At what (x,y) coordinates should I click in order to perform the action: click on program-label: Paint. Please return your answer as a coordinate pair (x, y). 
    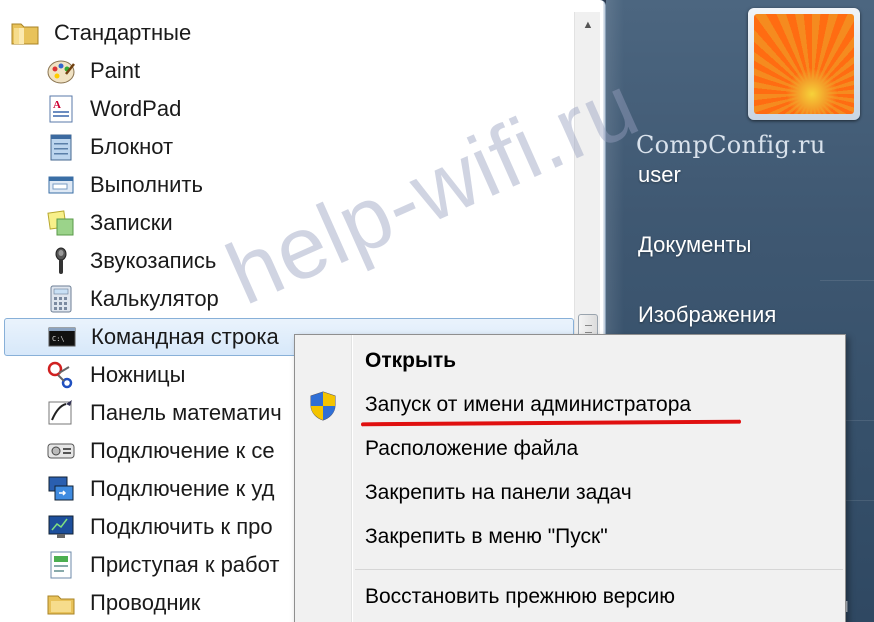
    Looking at the image, I should click on (115, 70).